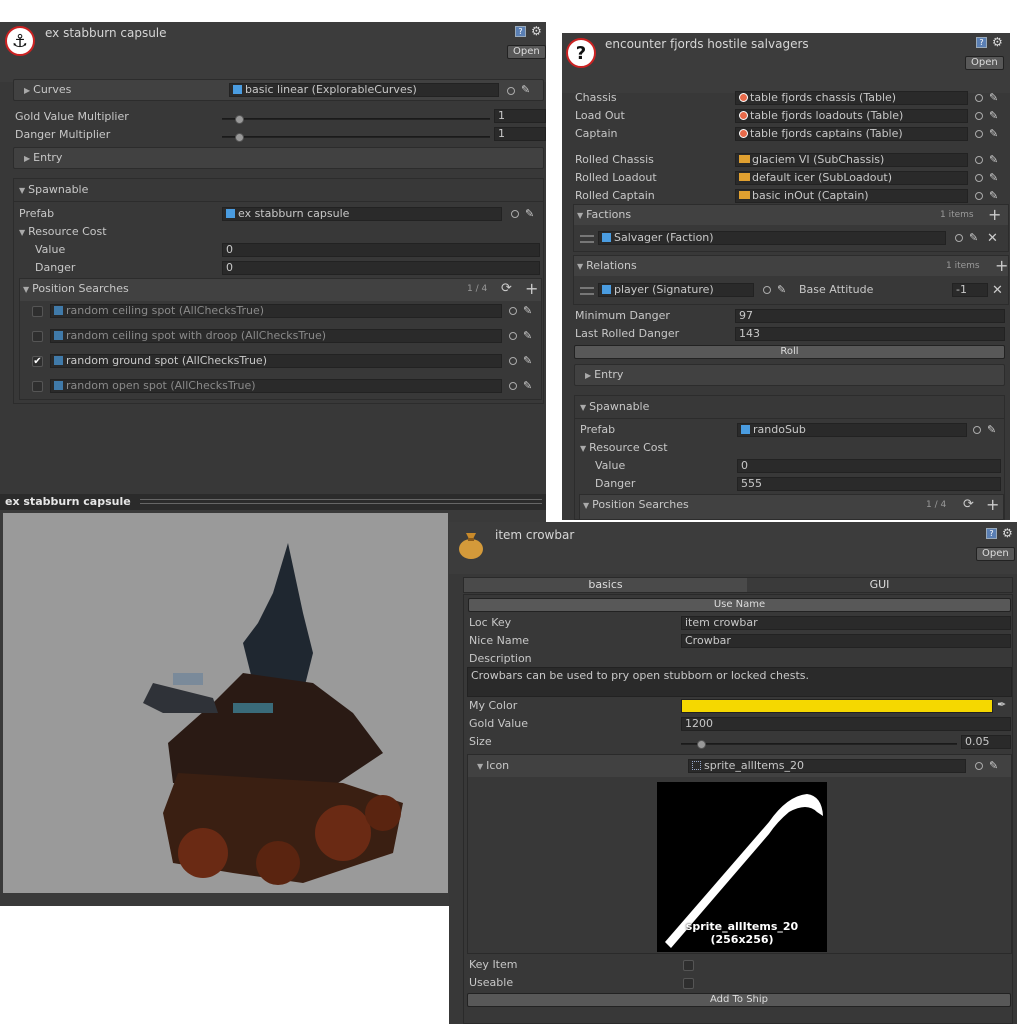 The width and height of the screenshot is (1024, 1024). What do you see at coordinates (772, 238) in the screenshot?
I see `faction-field: Salvager (Faction)` at bounding box center [772, 238].